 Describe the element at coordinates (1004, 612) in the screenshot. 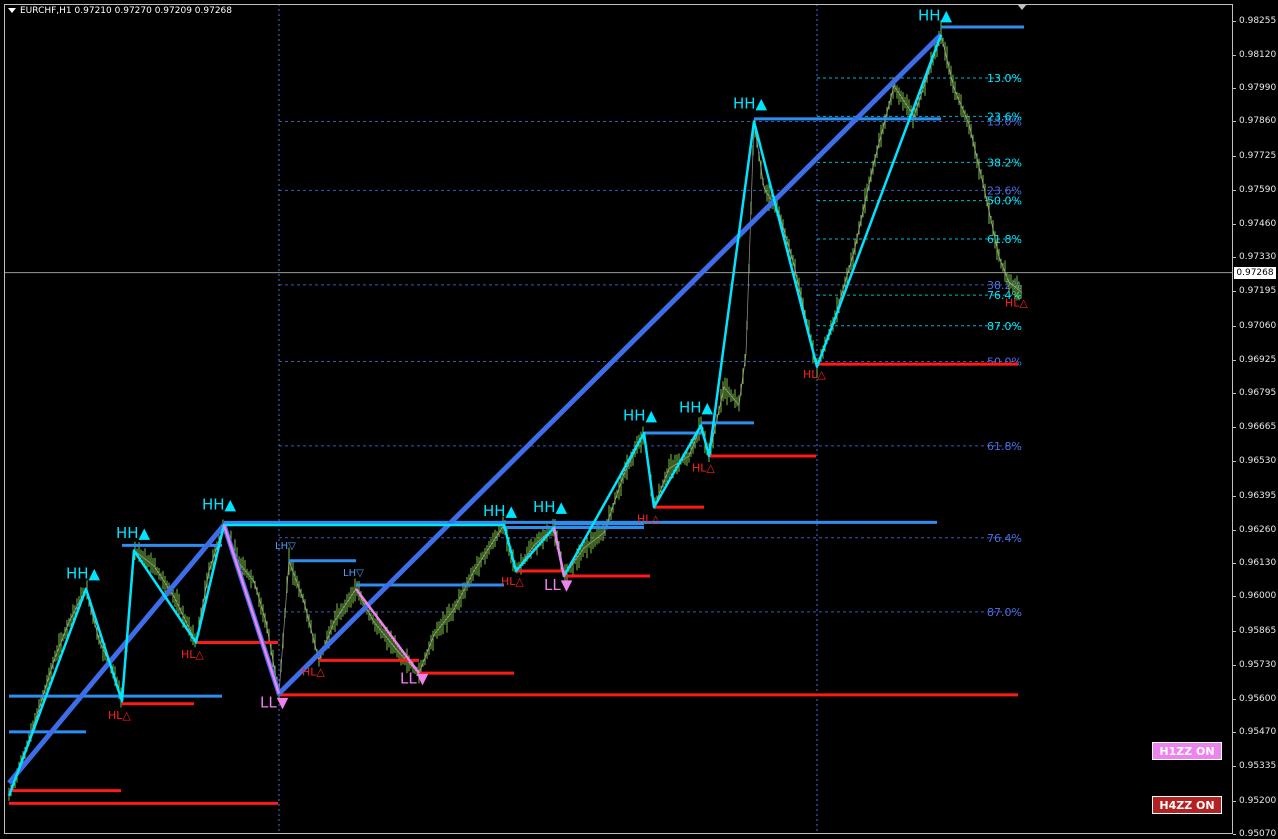

I see `fib-h4-label: 87.0%` at that location.